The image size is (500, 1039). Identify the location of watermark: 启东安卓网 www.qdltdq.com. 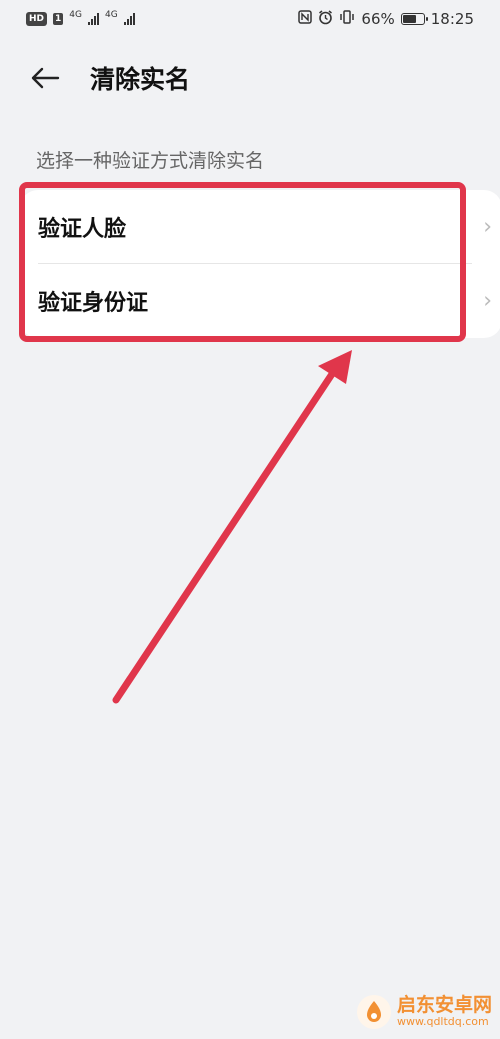
(424, 1011).